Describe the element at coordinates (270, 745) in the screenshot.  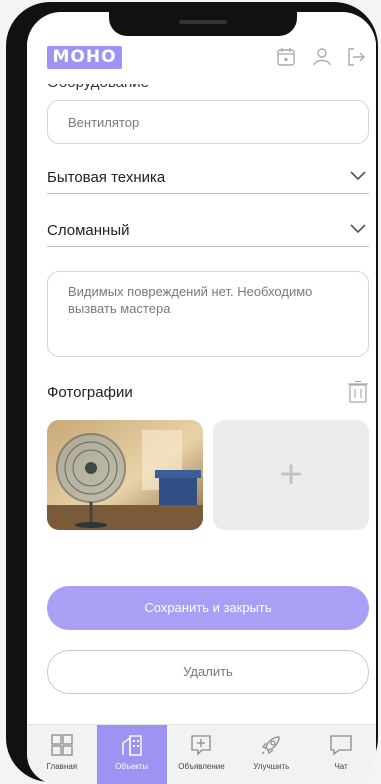
I see `rocket-icon` at that location.